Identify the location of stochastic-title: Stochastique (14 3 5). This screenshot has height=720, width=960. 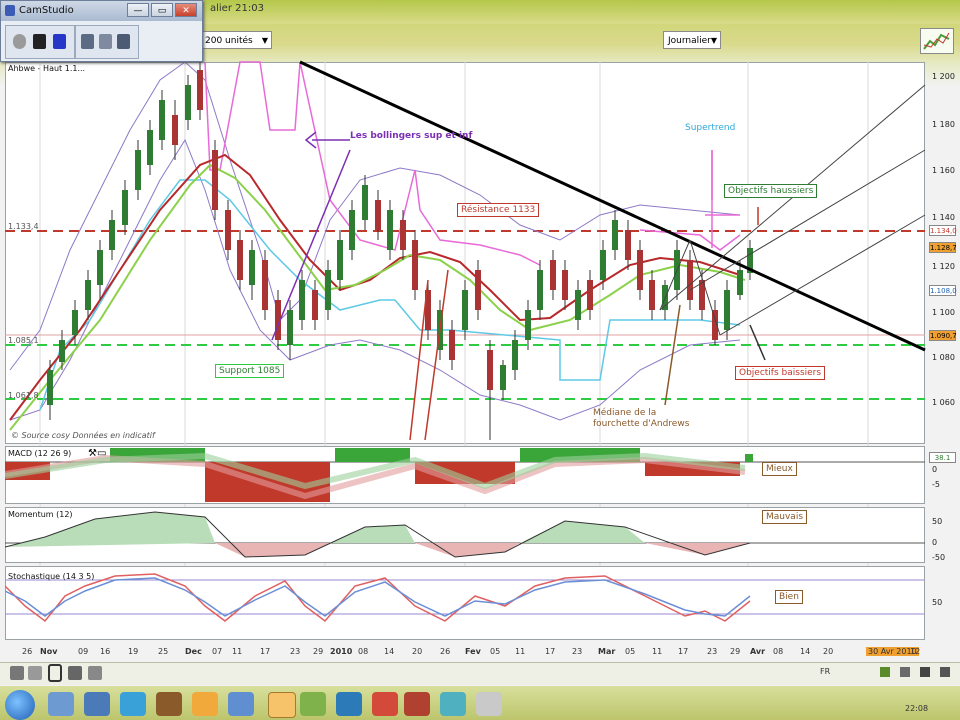
(51, 576).